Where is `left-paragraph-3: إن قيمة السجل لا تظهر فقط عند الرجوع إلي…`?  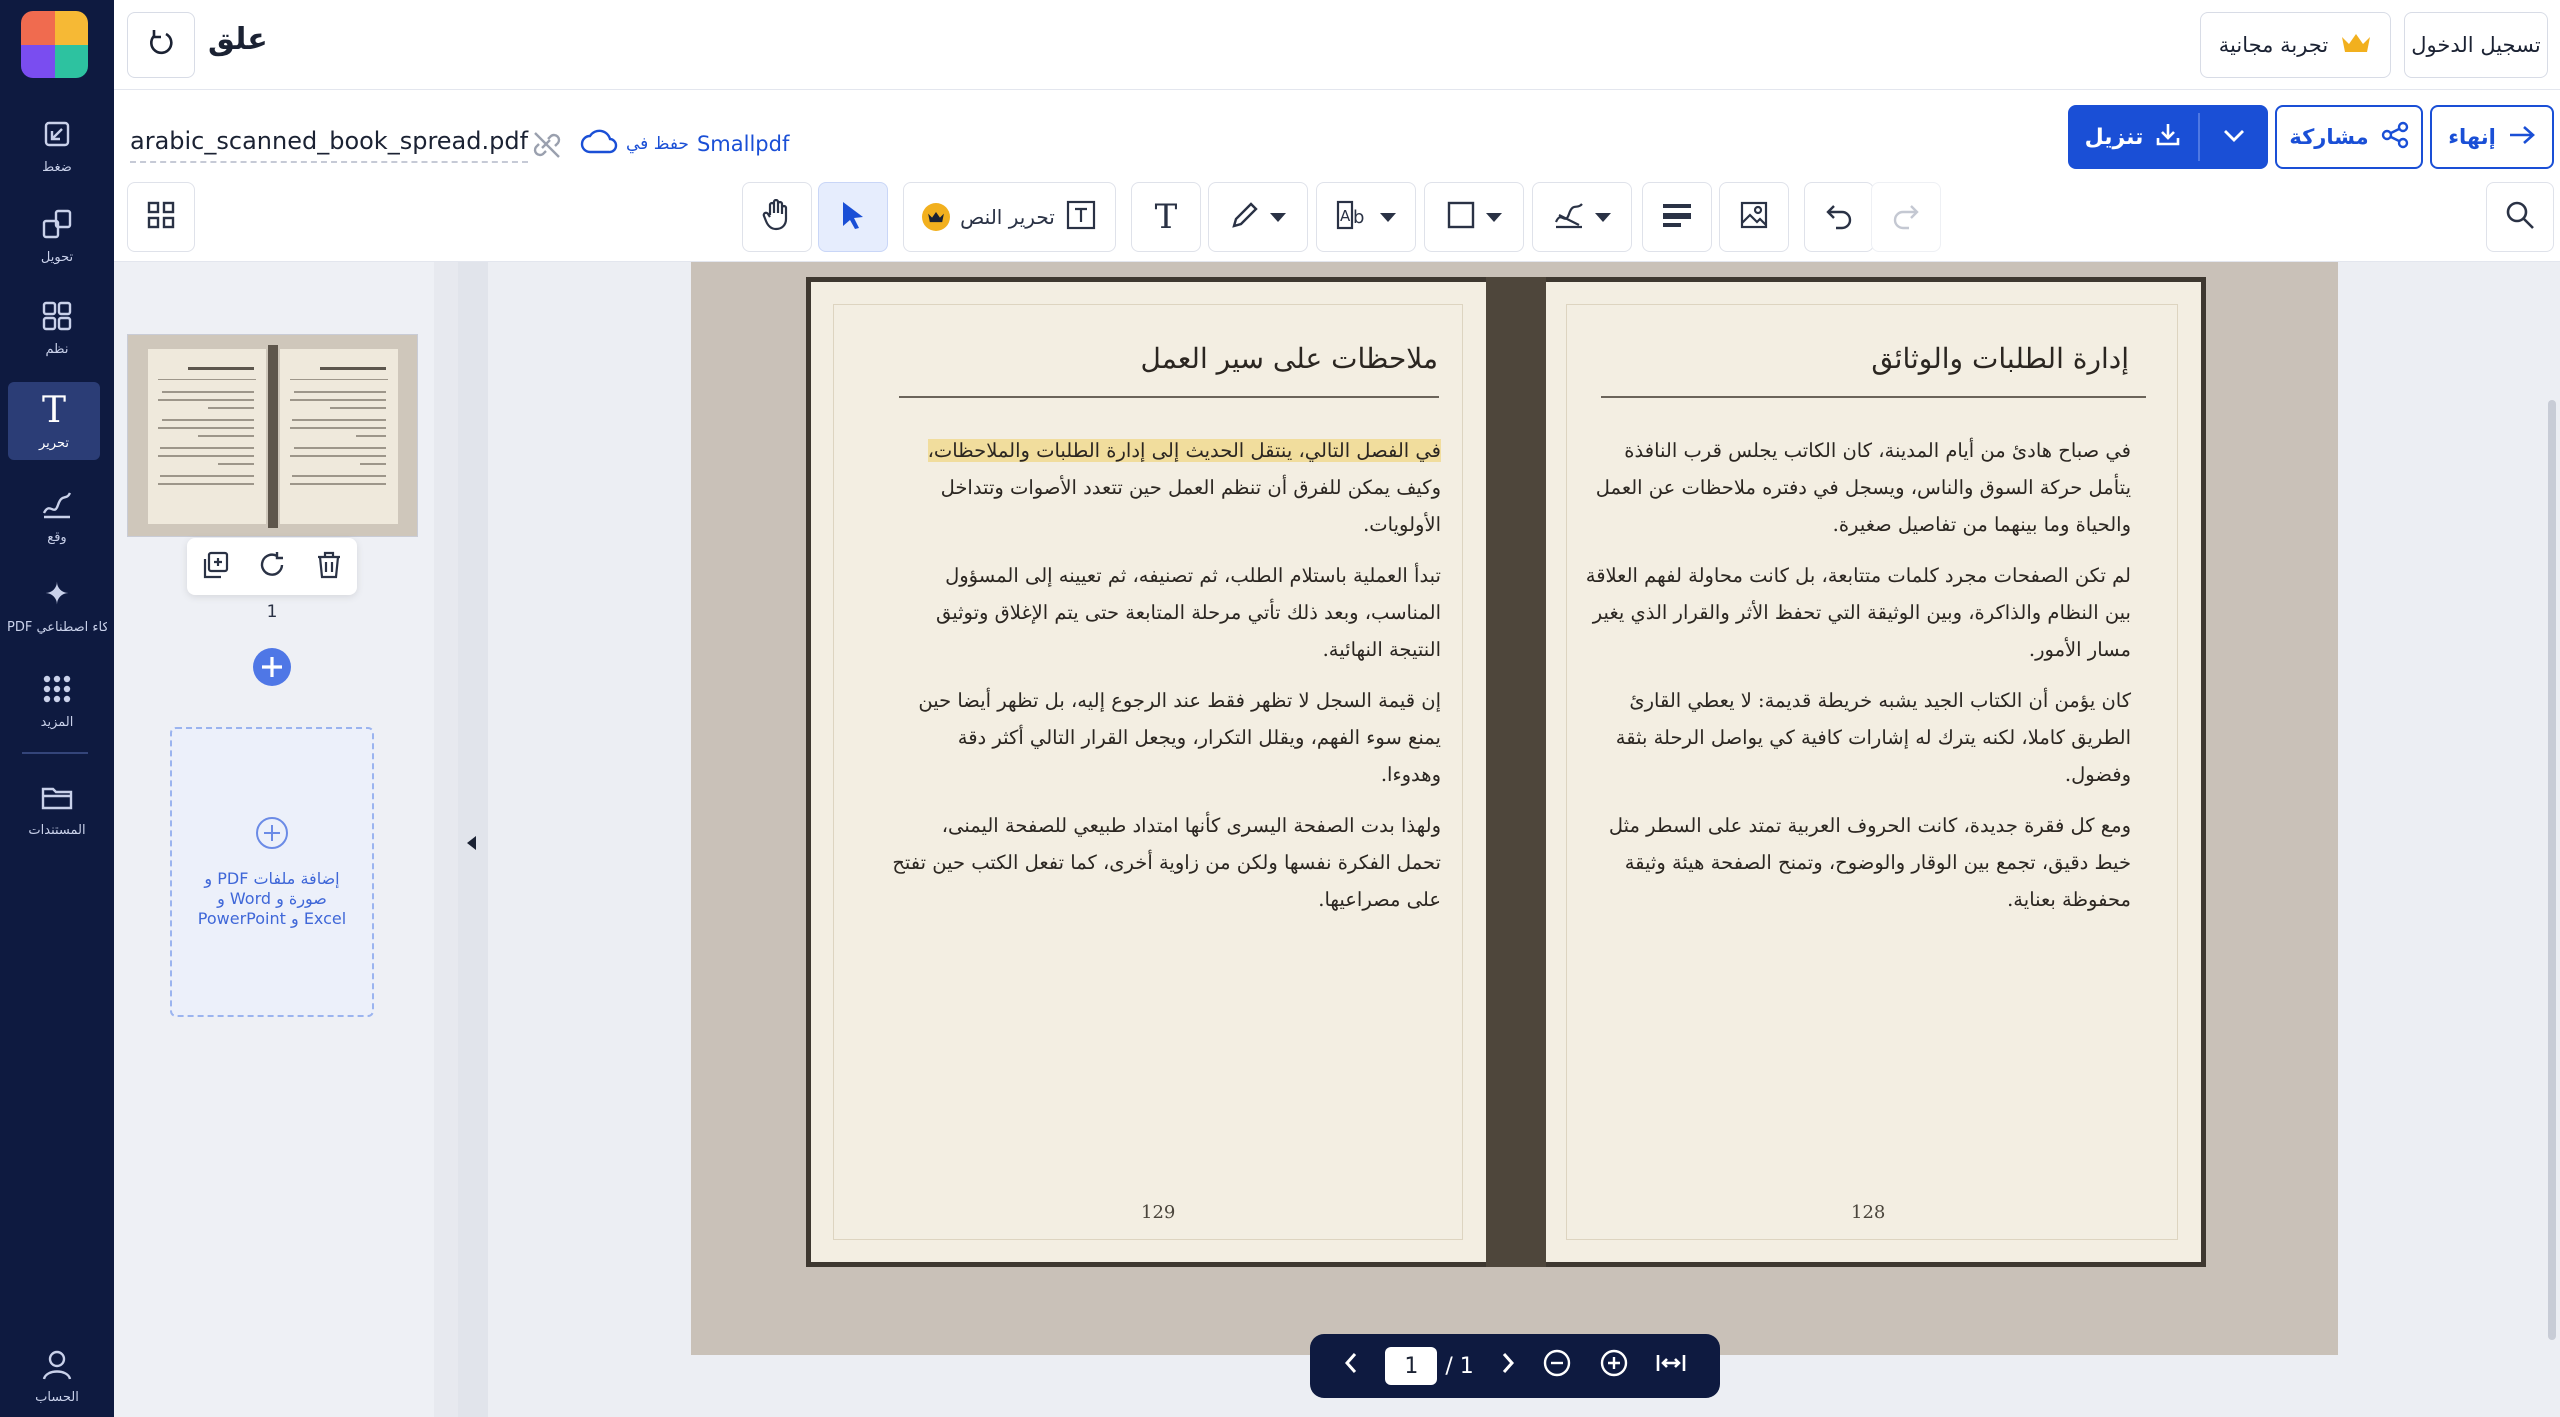
left-paragraph-3: إن قيمة السجل لا تظهر فقط عند الرجوع إلي… is located at coordinates (1151, 737).